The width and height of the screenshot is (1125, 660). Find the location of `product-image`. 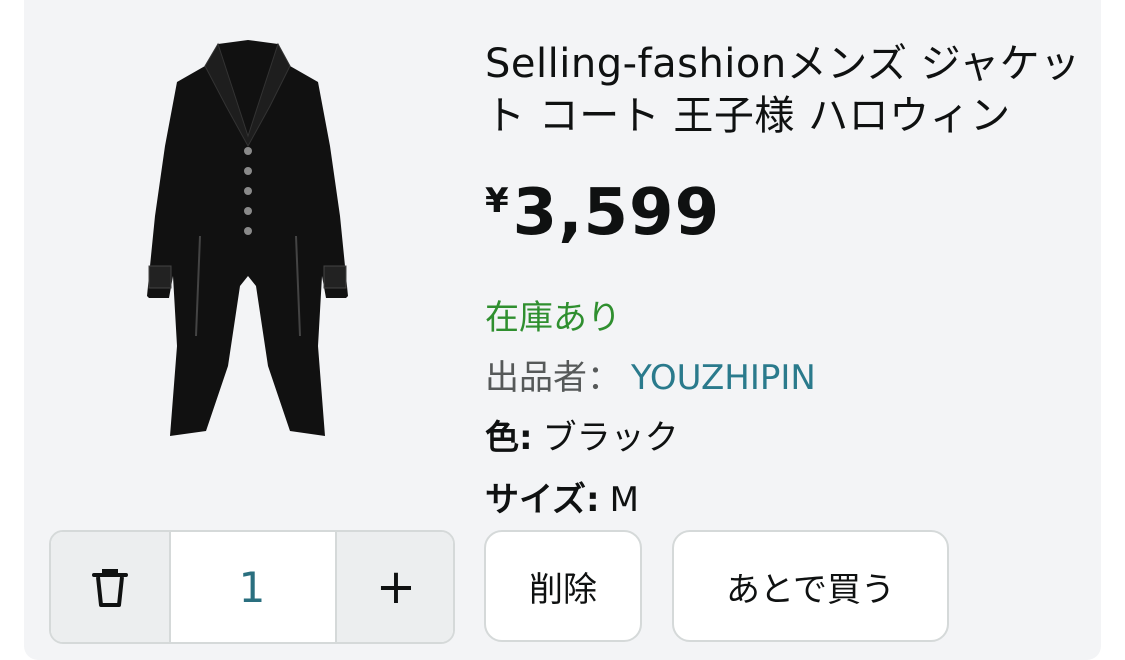

product-image is located at coordinates (247, 241).